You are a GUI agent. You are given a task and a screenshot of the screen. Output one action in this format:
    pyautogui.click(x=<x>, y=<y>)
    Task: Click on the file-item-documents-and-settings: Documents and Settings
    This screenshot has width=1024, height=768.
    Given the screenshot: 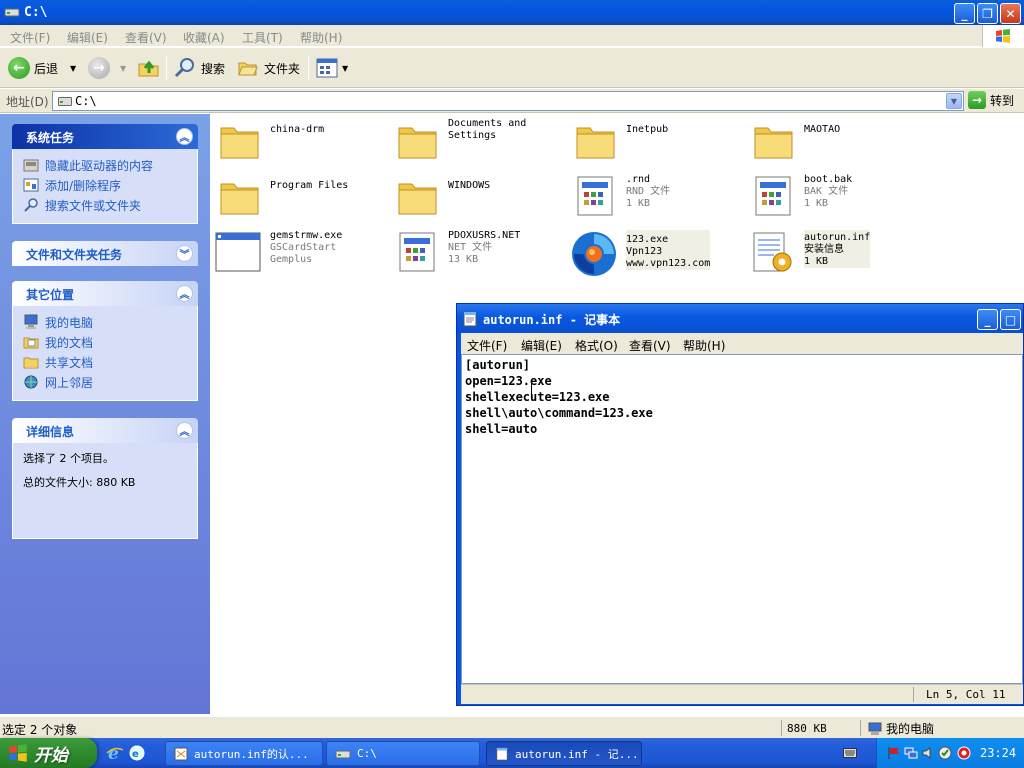 What is the action you would take?
    pyautogui.click(x=461, y=140)
    